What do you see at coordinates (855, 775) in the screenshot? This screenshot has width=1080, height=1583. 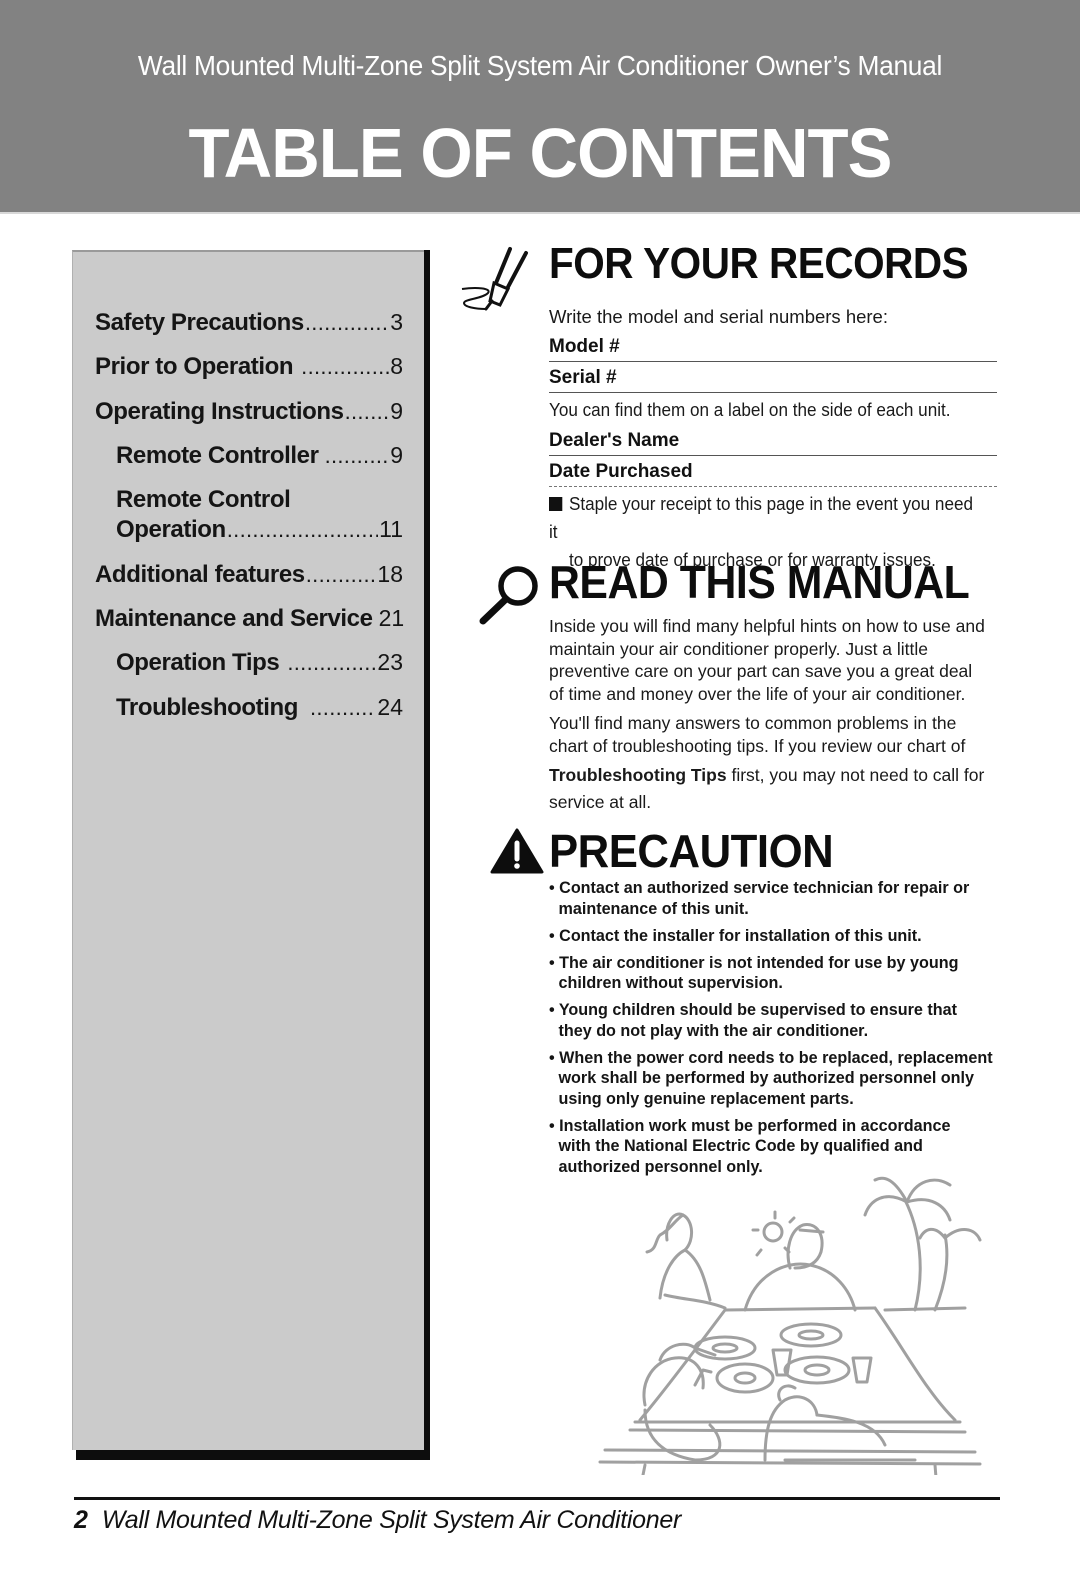 I see `text-fragment: first, you may not need to call for` at bounding box center [855, 775].